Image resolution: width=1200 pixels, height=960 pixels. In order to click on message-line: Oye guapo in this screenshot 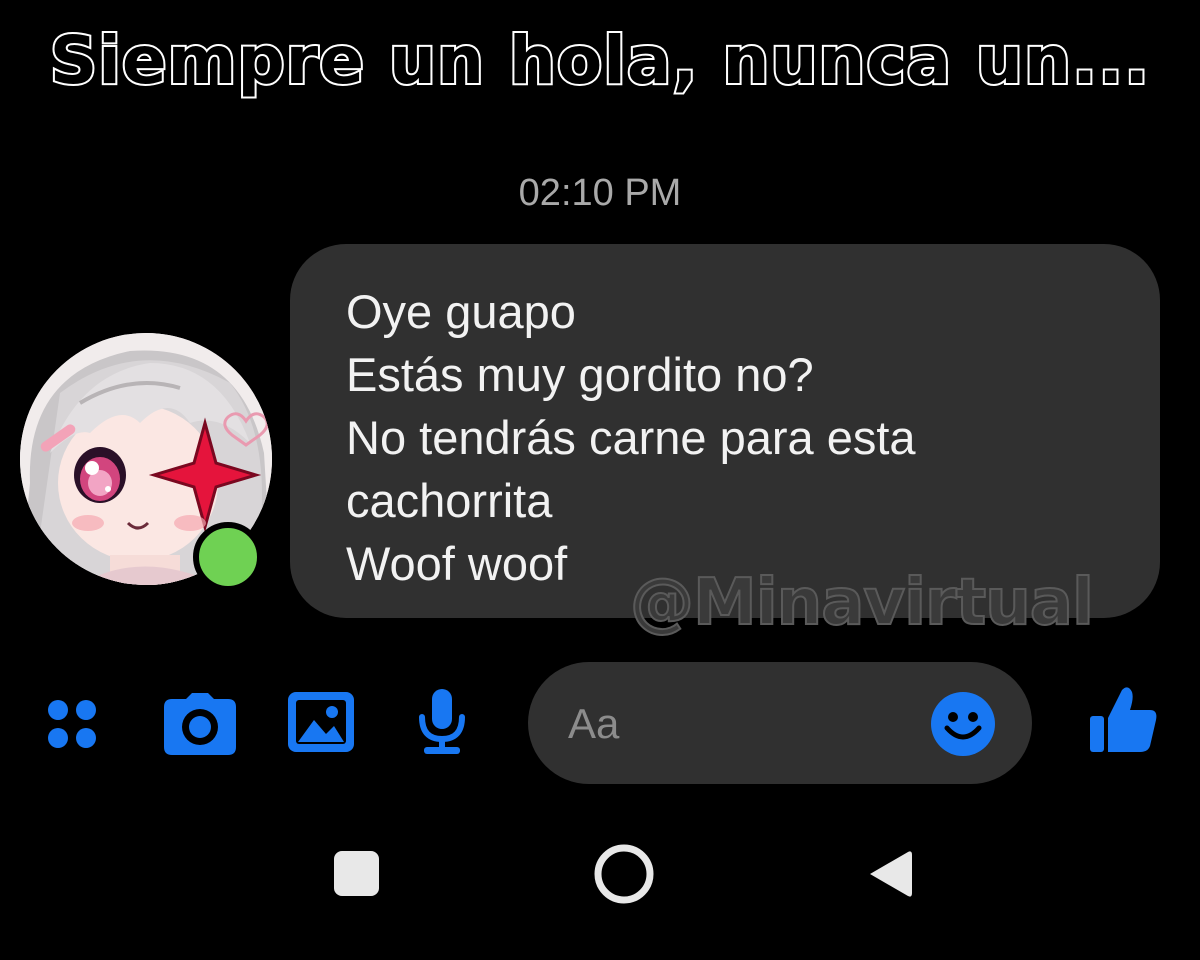, I will do `click(461, 311)`.